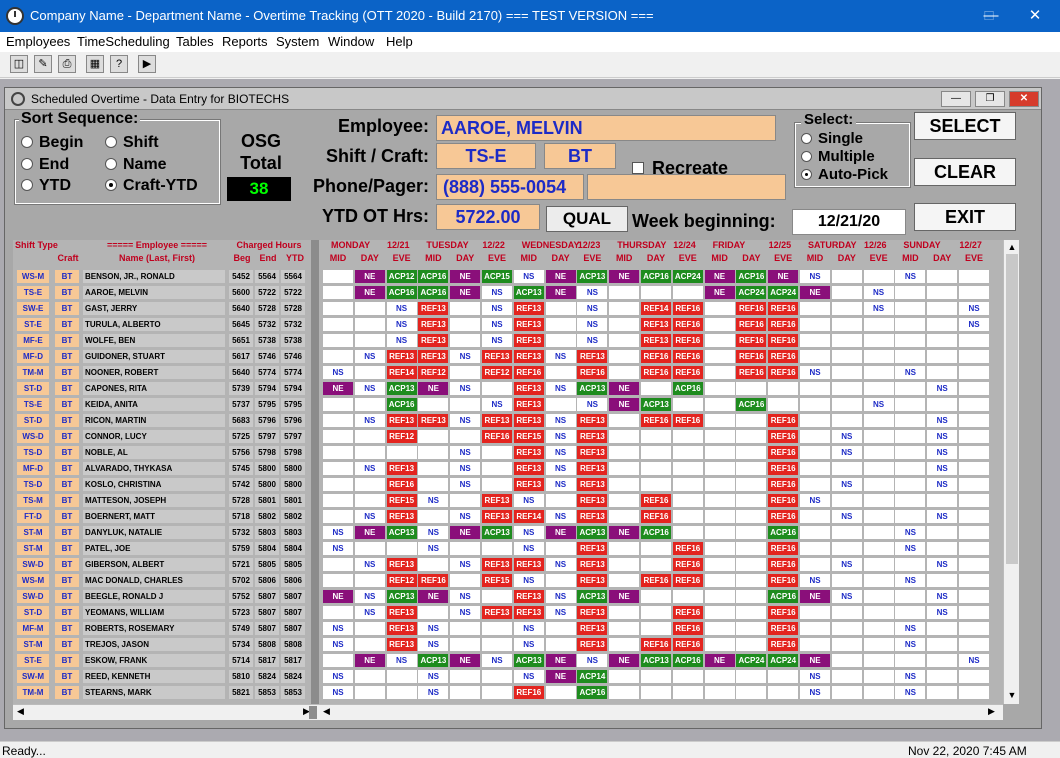  I want to click on scroll-up-icon: ▲, so click(1012, 247).